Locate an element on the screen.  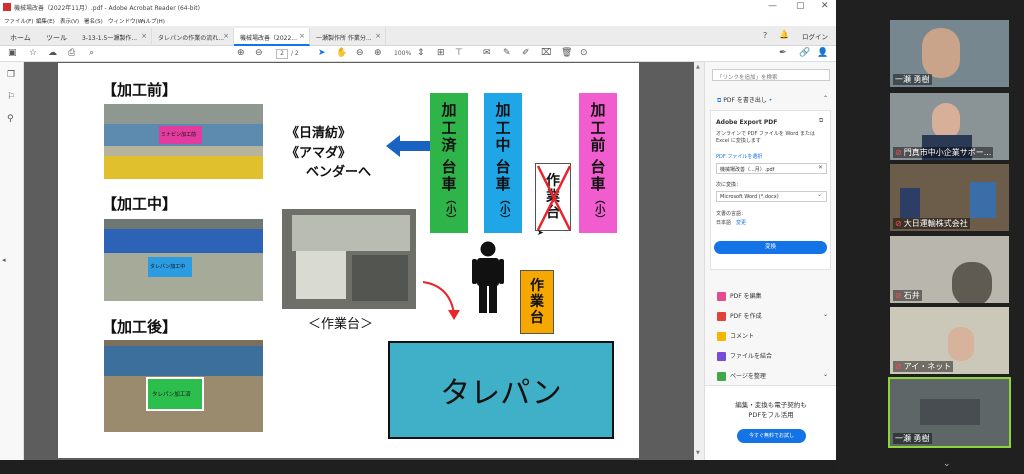
share-link-icon: 🔗 is located at coordinates (804, 53).